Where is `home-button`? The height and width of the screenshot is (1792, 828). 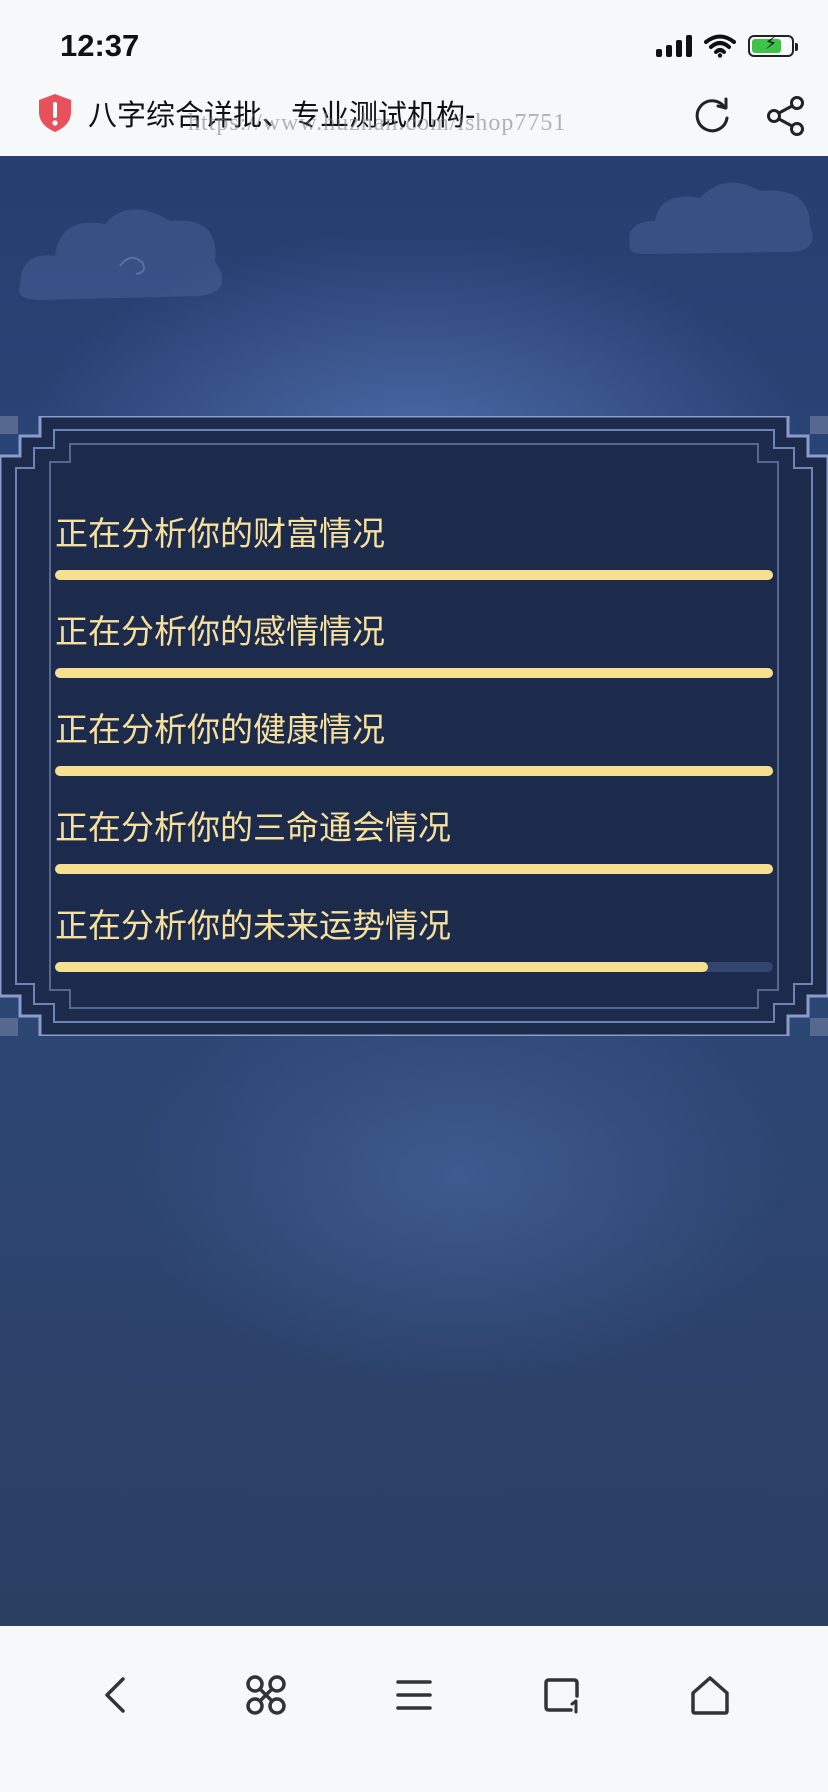 home-button is located at coordinates (710, 1695).